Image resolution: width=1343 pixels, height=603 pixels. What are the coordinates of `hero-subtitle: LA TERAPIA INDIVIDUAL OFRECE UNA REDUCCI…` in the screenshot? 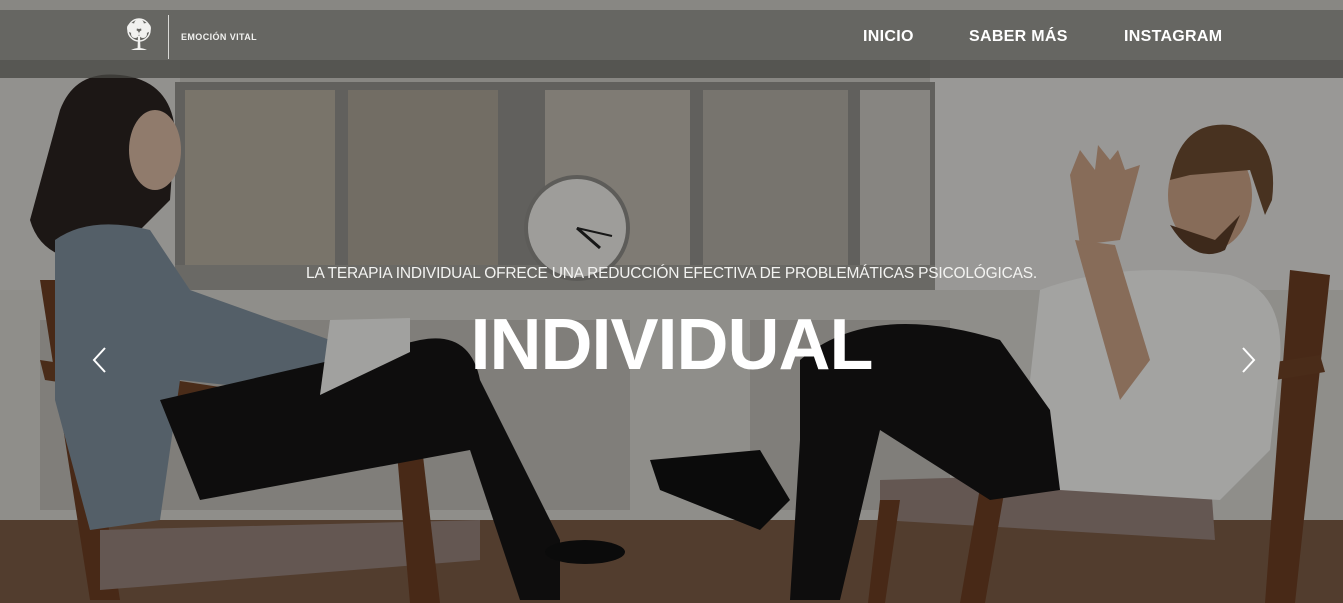 It's located at (671, 273).